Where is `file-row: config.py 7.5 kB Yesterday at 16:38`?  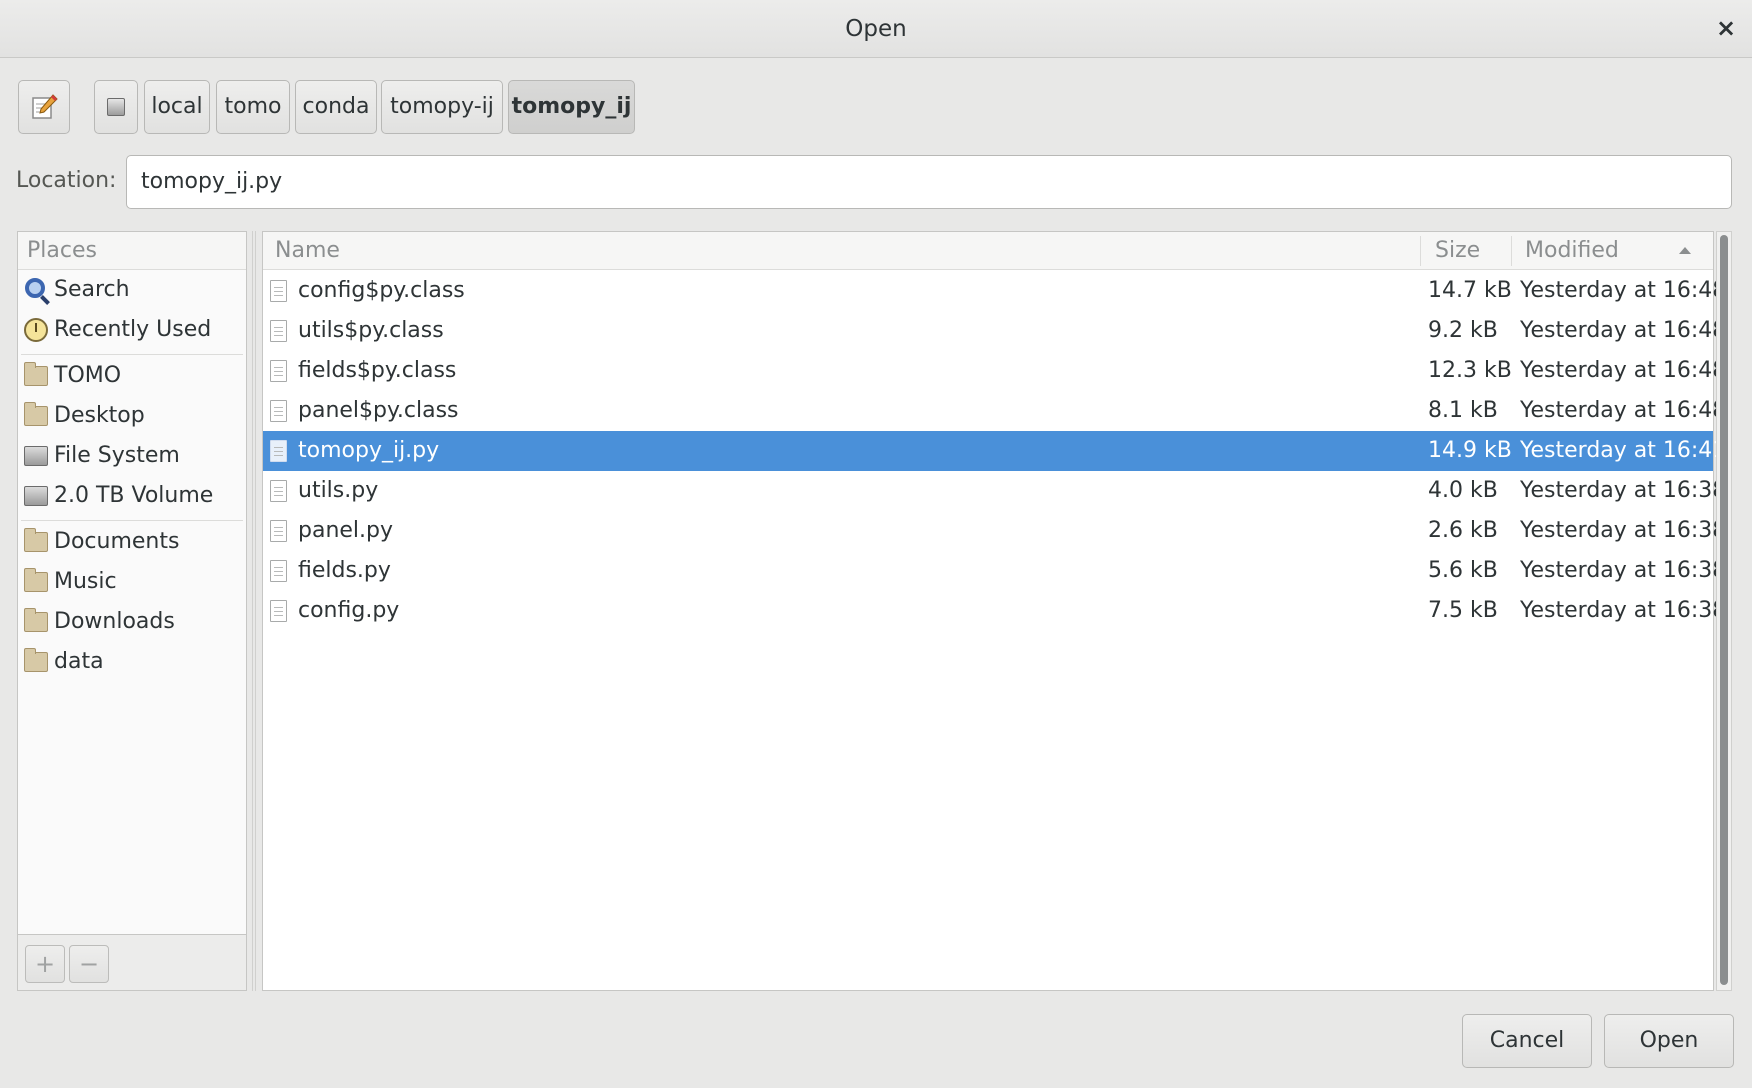
file-row: config.py 7.5 kB Yesterday at 16:38 is located at coordinates (994, 611).